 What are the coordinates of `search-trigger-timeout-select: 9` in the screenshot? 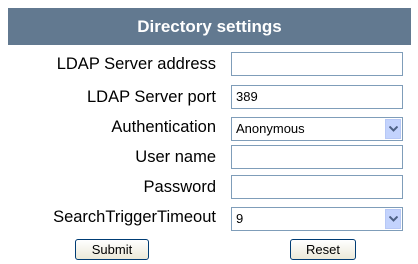 It's located at (317, 219).